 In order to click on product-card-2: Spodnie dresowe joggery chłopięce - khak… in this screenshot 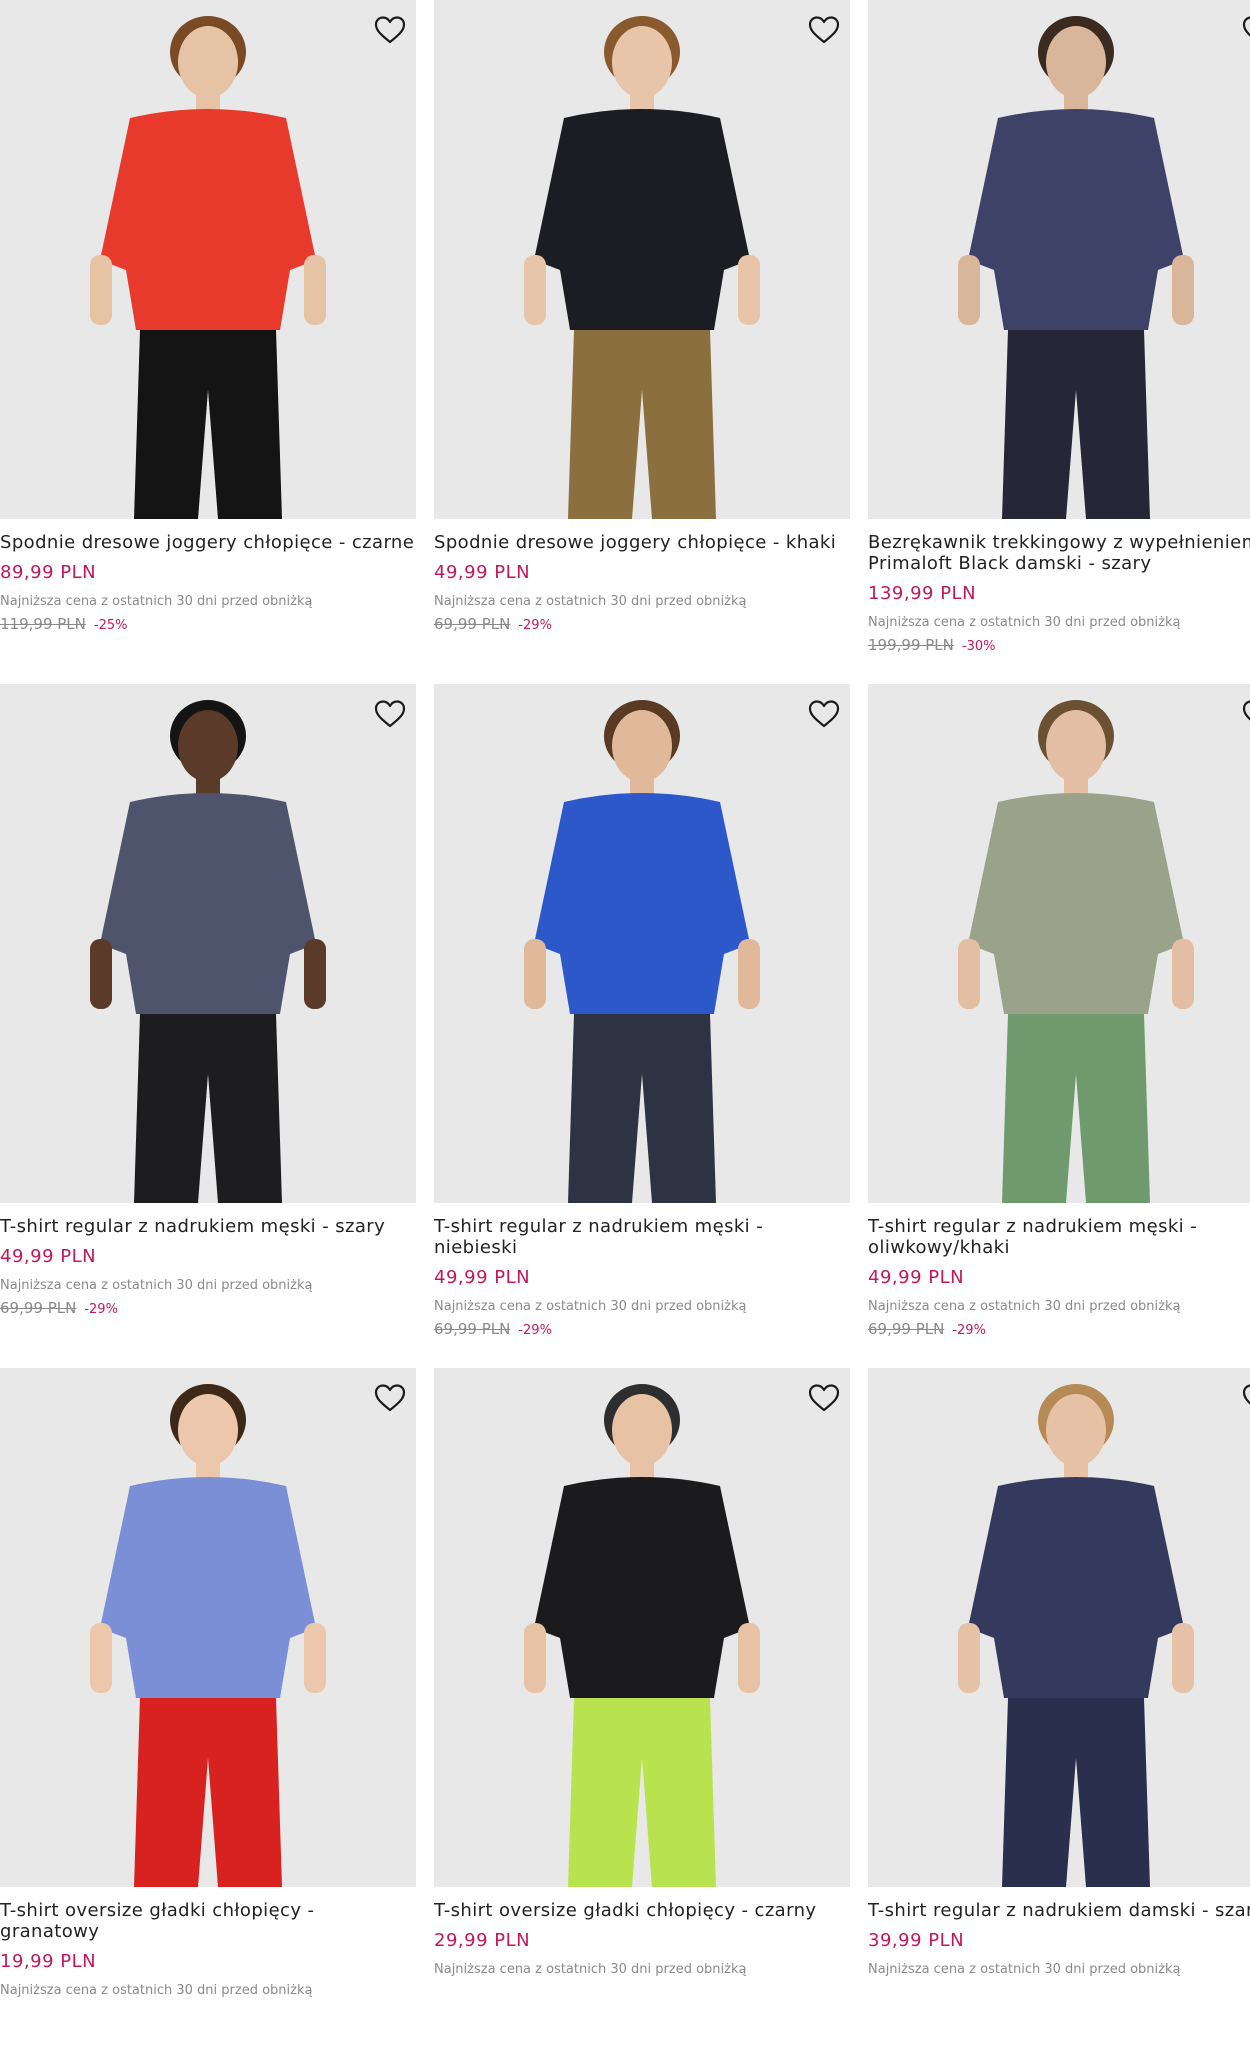, I will do `click(642, 340)`.